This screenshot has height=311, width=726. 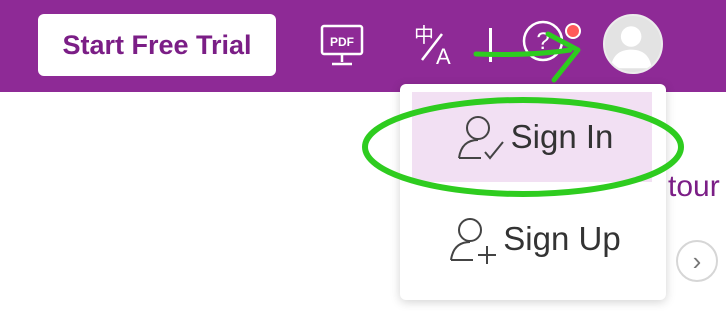 I want to click on svg-text: 中, so click(x=424, y=35).